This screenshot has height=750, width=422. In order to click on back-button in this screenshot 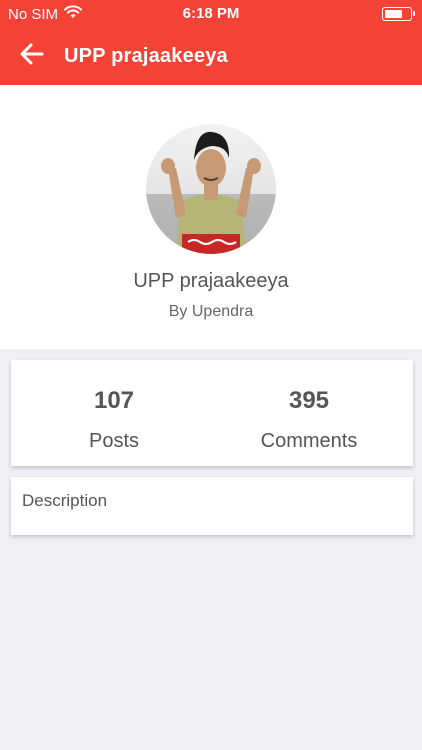, I will do `click(32, 56)`.